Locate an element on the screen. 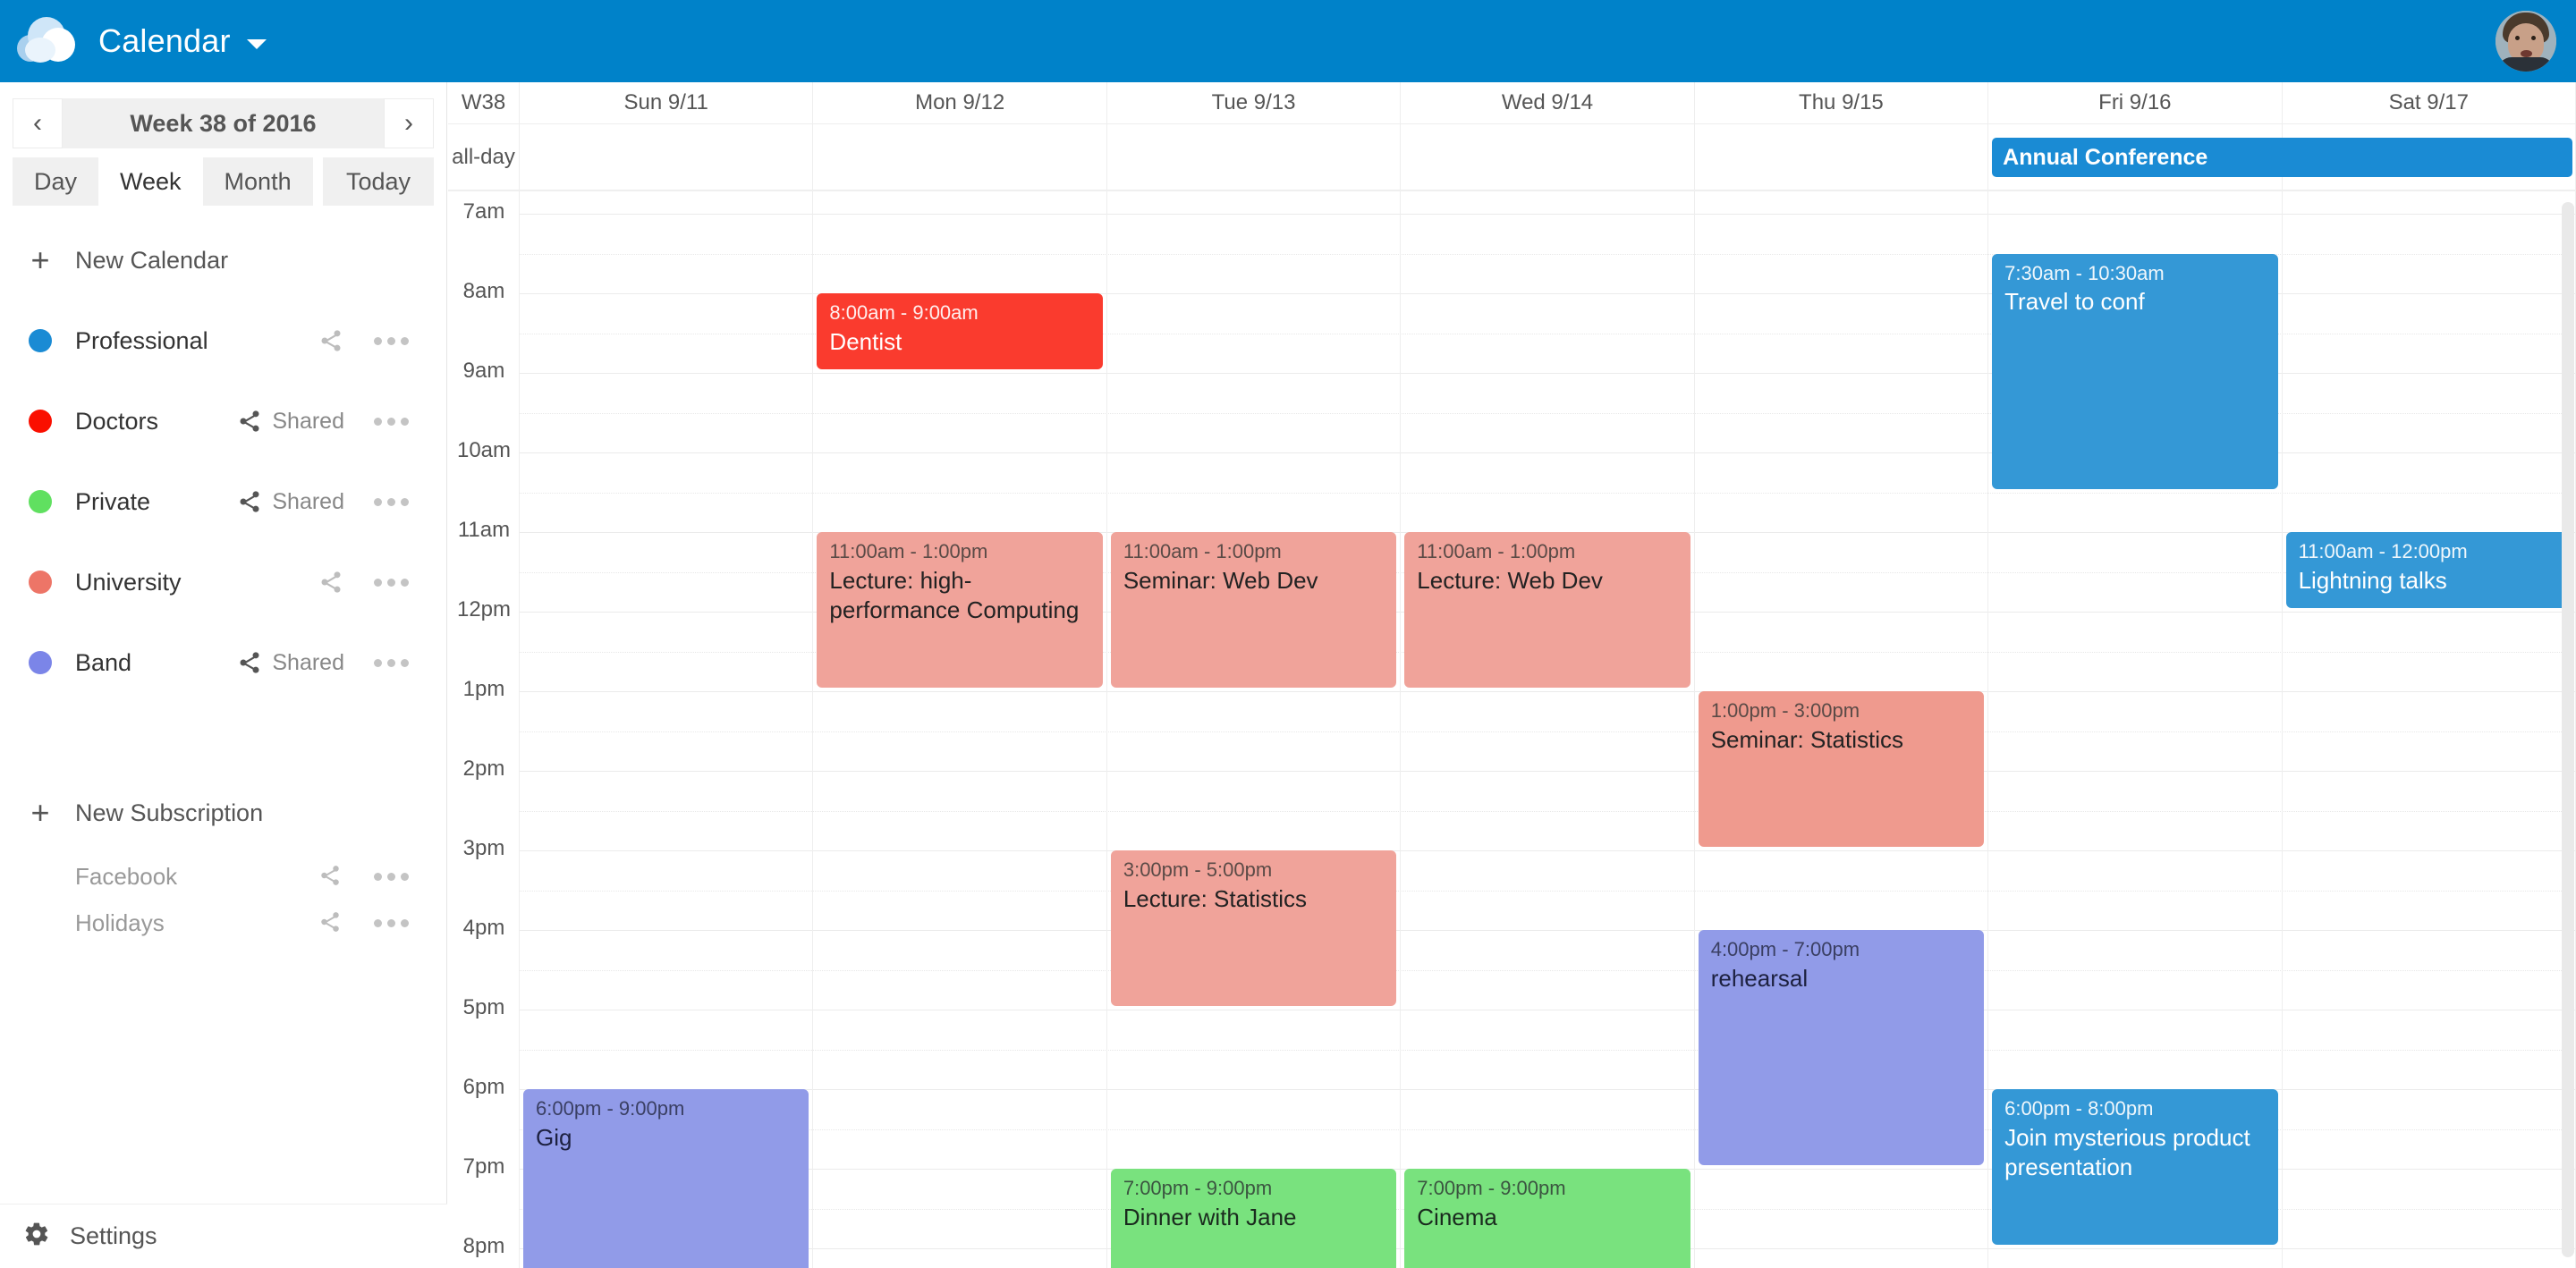 The height and width of the screenshot is (1268, 2576). app-title-menu: Calendar is located at coordinates (182, 41).